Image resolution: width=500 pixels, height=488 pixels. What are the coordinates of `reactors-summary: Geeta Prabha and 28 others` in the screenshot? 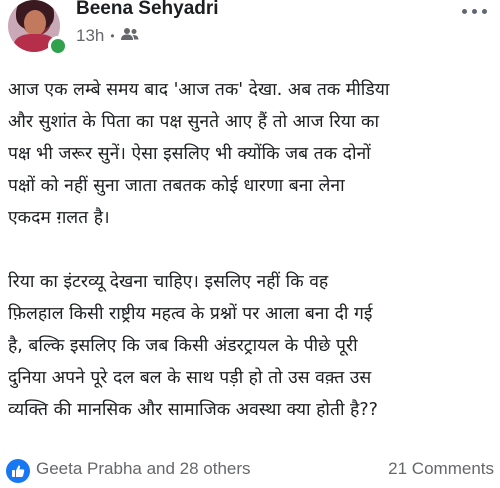 It's located at (143, 469).